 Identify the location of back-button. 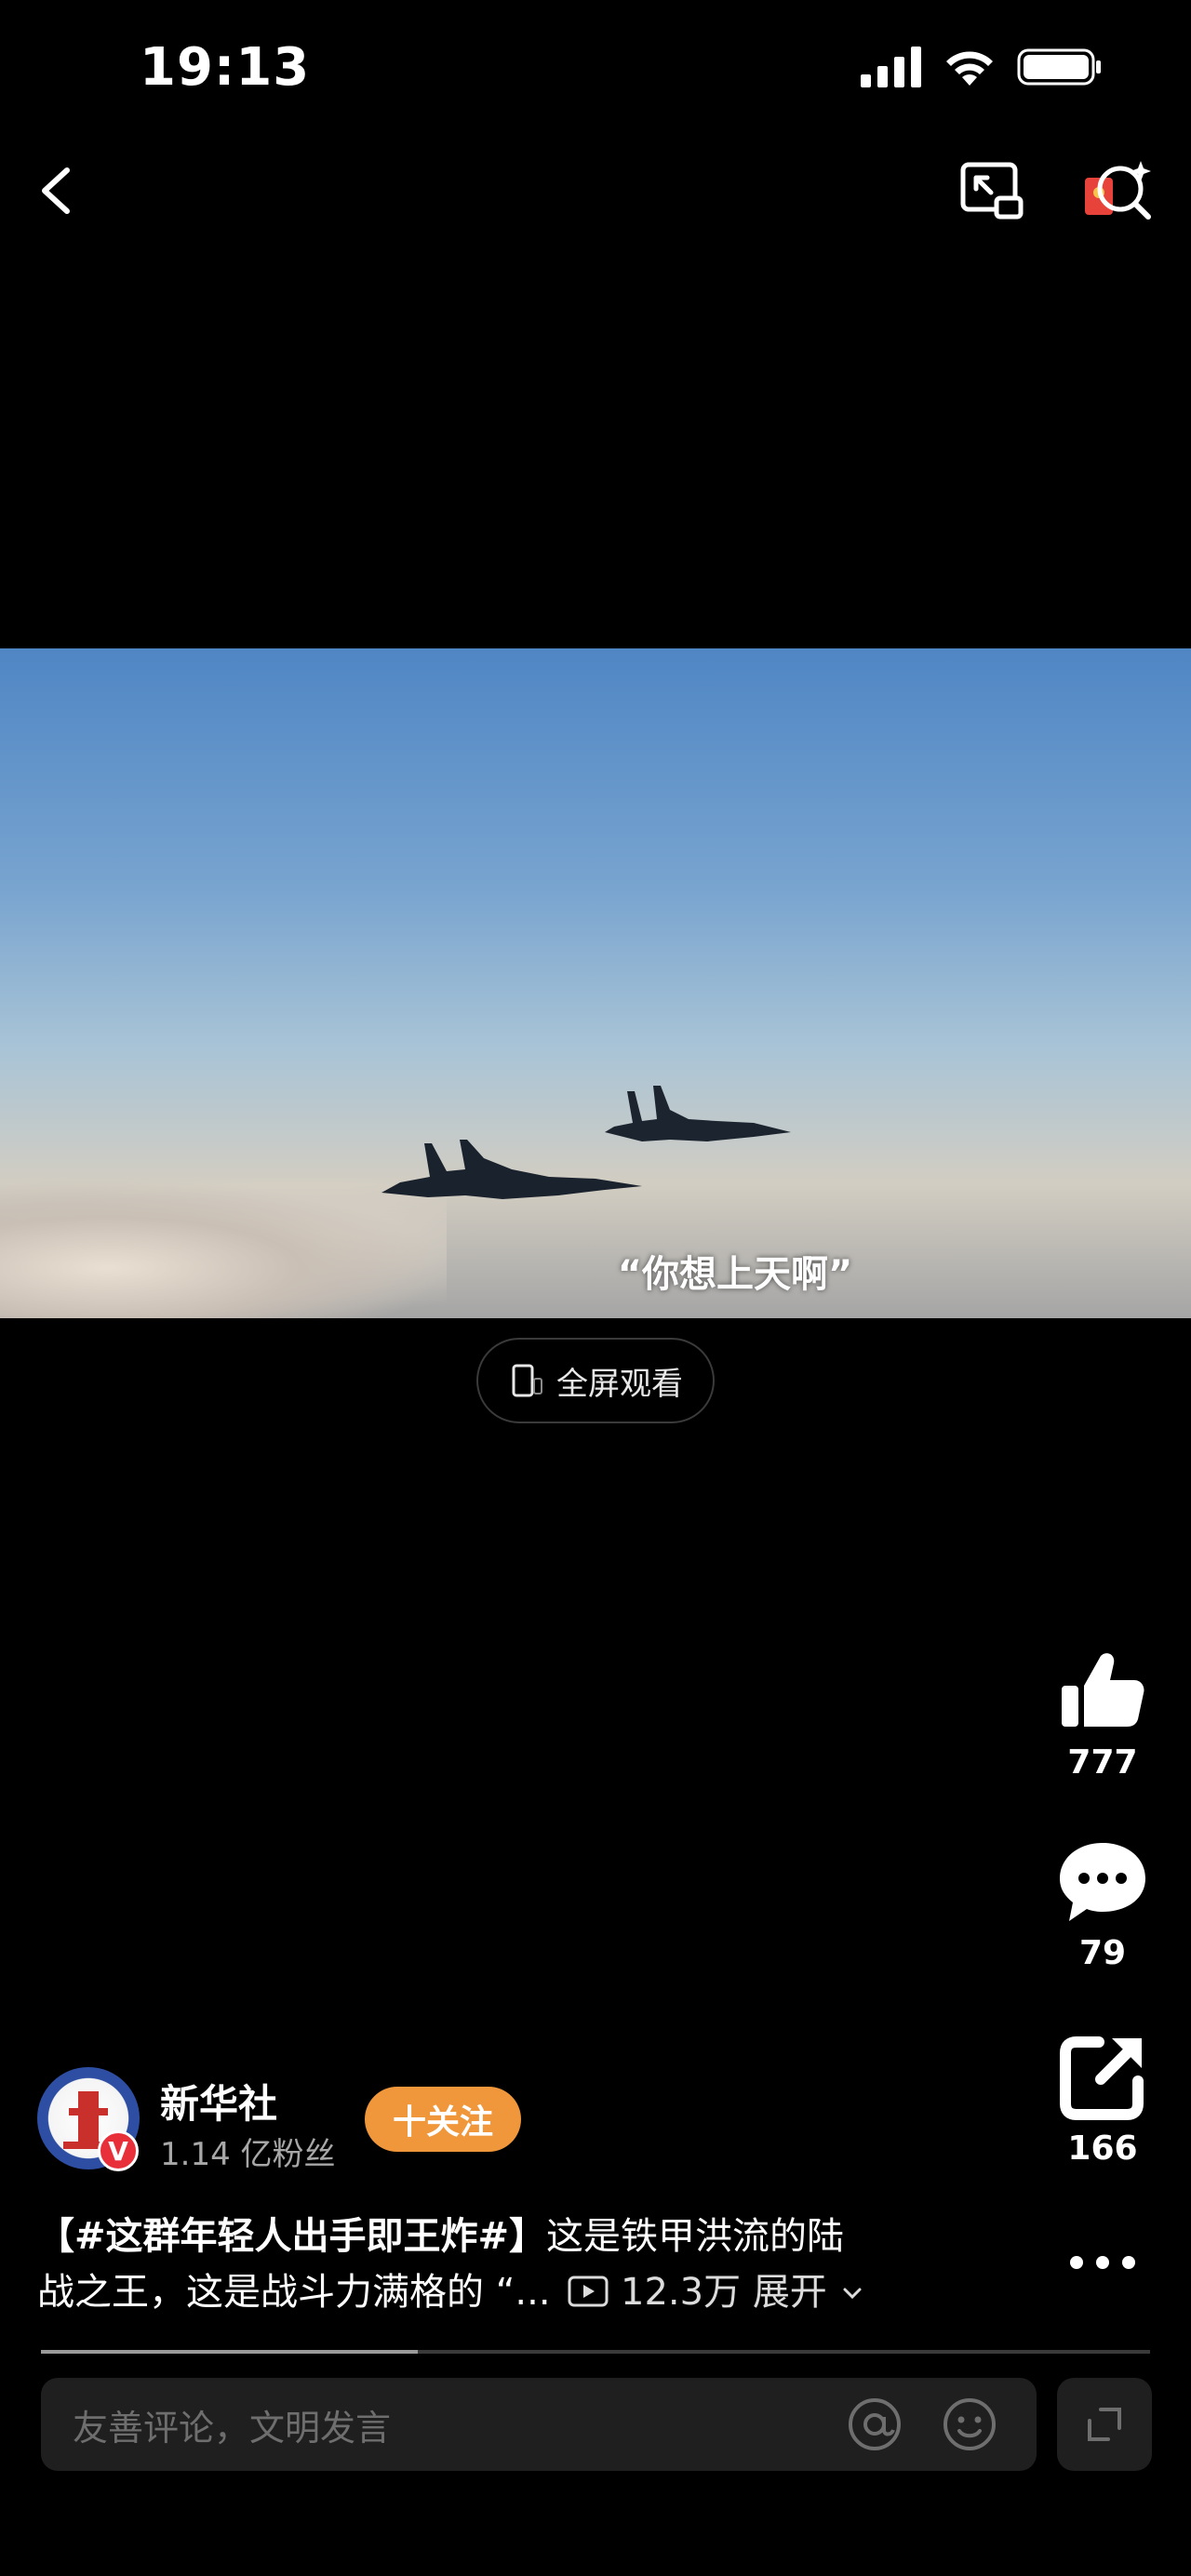
(56, 190).